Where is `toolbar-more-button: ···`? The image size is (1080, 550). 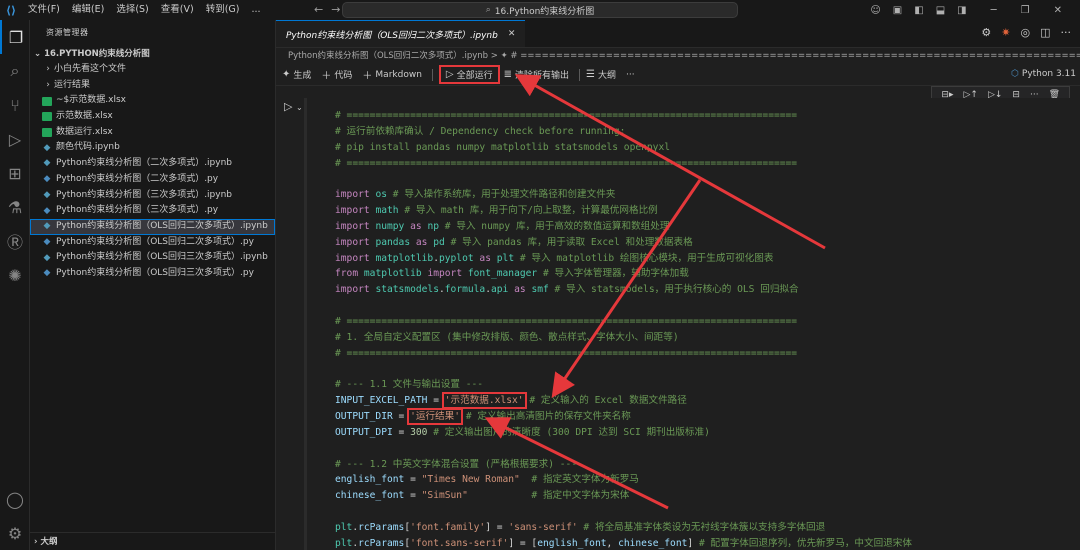
toolbar-more-button: ··· is located at coordinates (630, 75).